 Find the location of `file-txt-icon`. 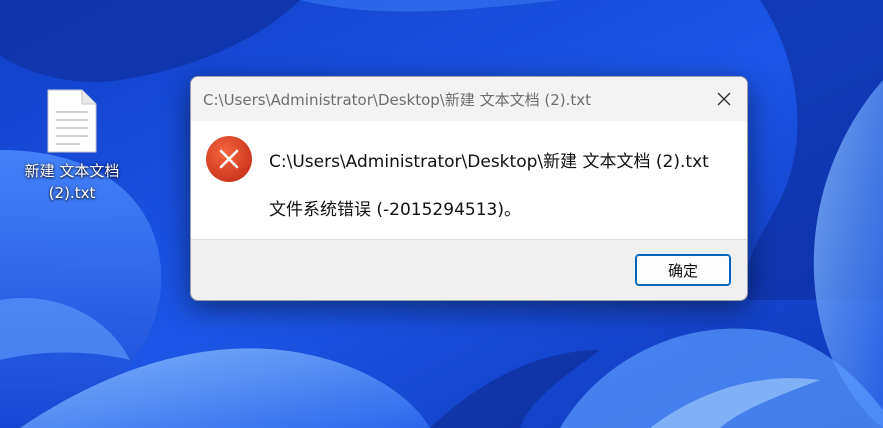

file-txt-icon is located at coordinates (72, 121).